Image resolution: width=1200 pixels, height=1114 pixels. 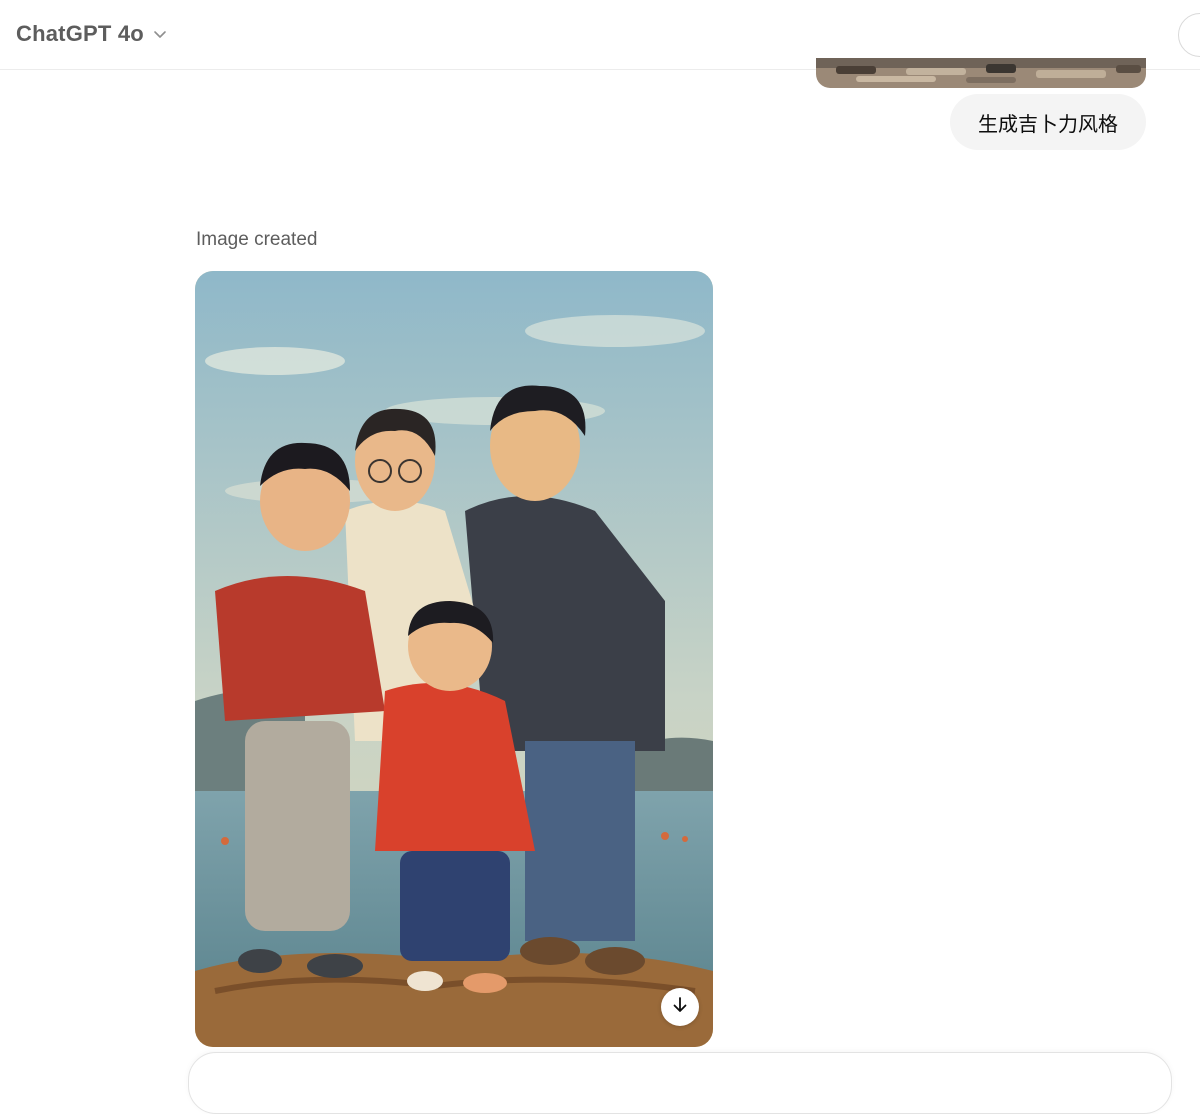 What do you see at coordinates (1189, 35) in the screenshot?
I see `profile-avatar-button` at bounding box center [1189, 35].